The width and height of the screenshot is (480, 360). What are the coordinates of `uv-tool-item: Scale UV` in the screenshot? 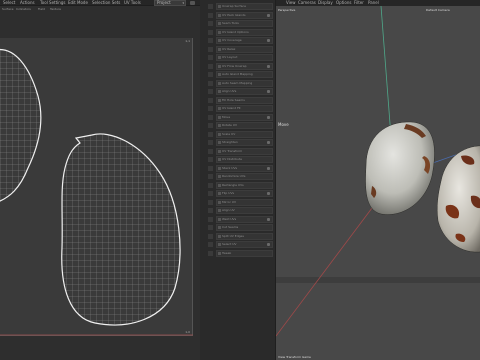 It's located at (244, 134).